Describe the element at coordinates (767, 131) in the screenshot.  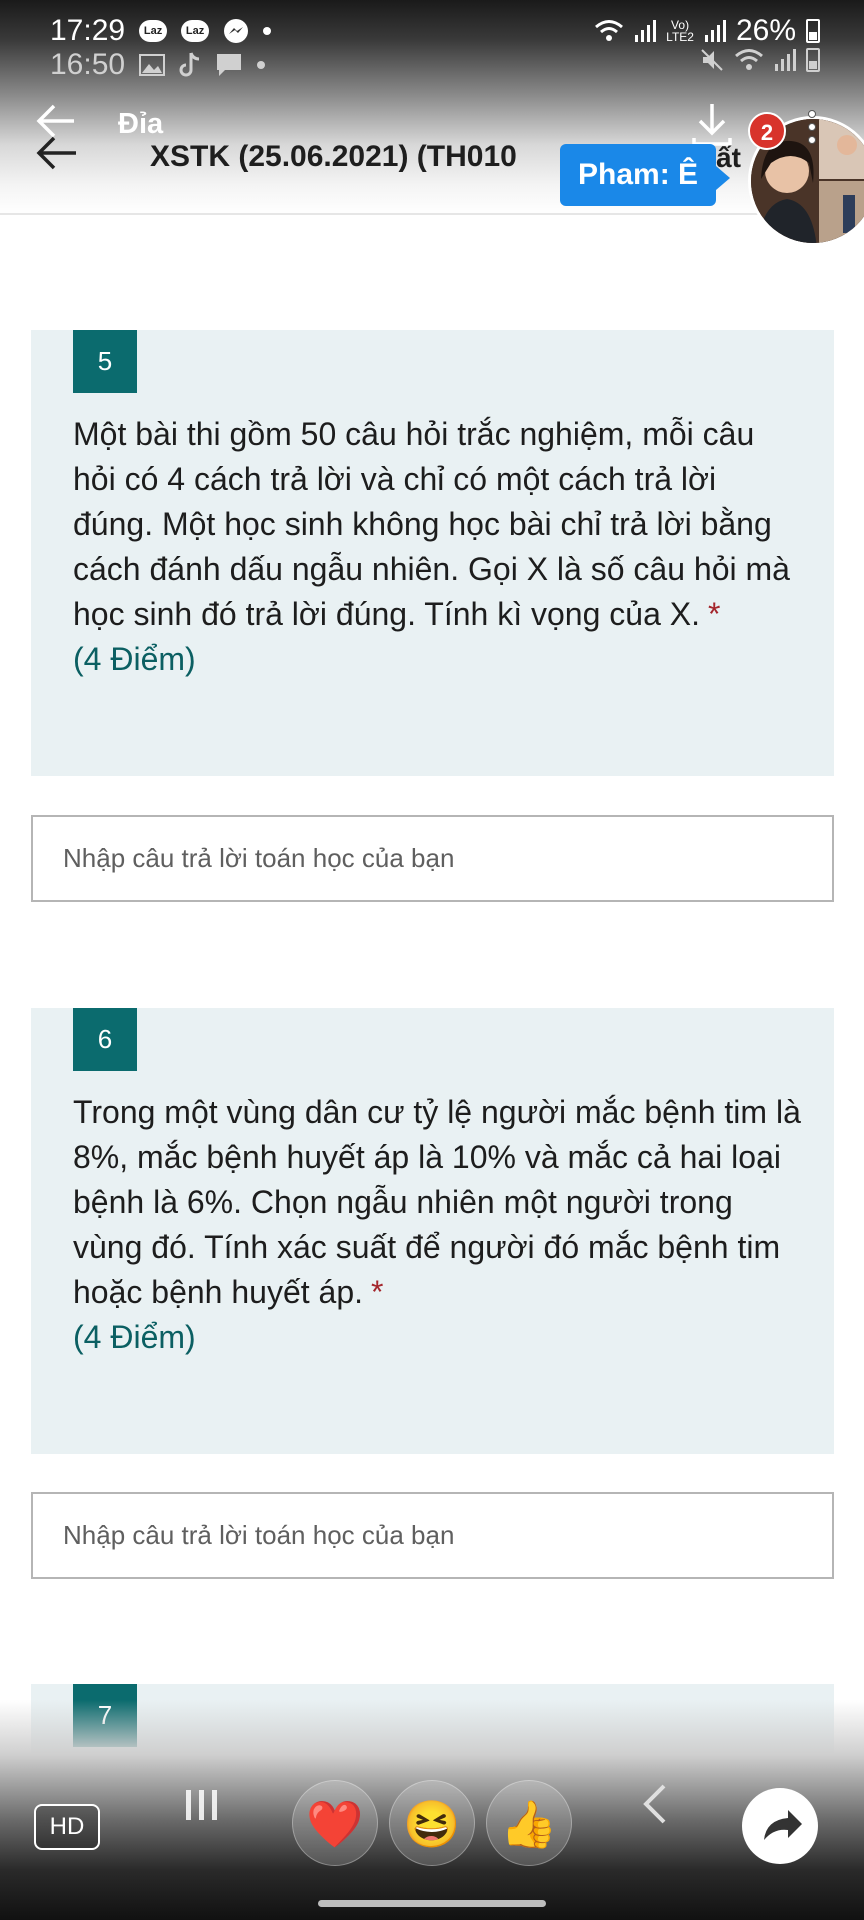
I see `notification-badge: 2` at that location.